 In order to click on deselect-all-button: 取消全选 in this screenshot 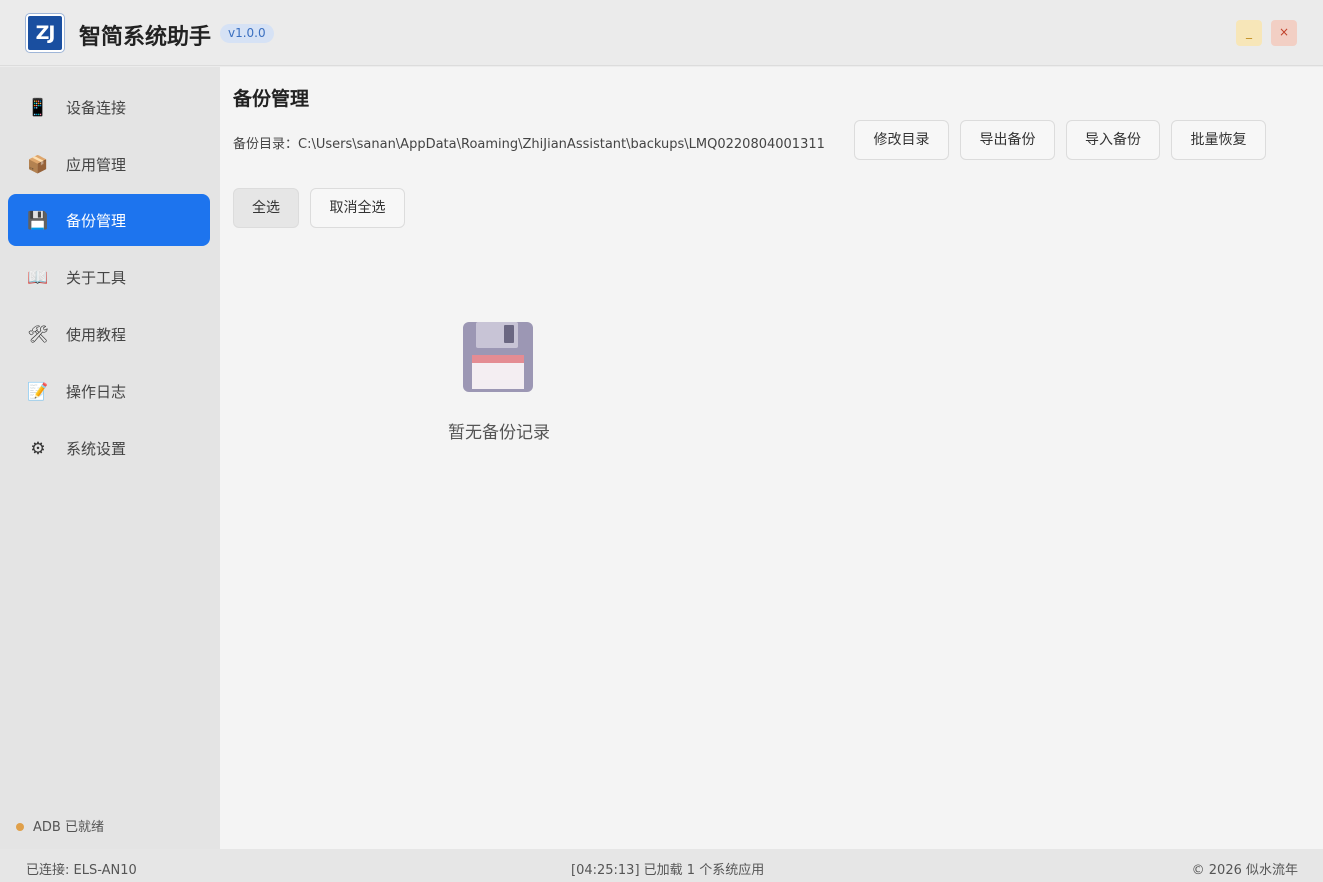, I will do `click(357, 208)`.